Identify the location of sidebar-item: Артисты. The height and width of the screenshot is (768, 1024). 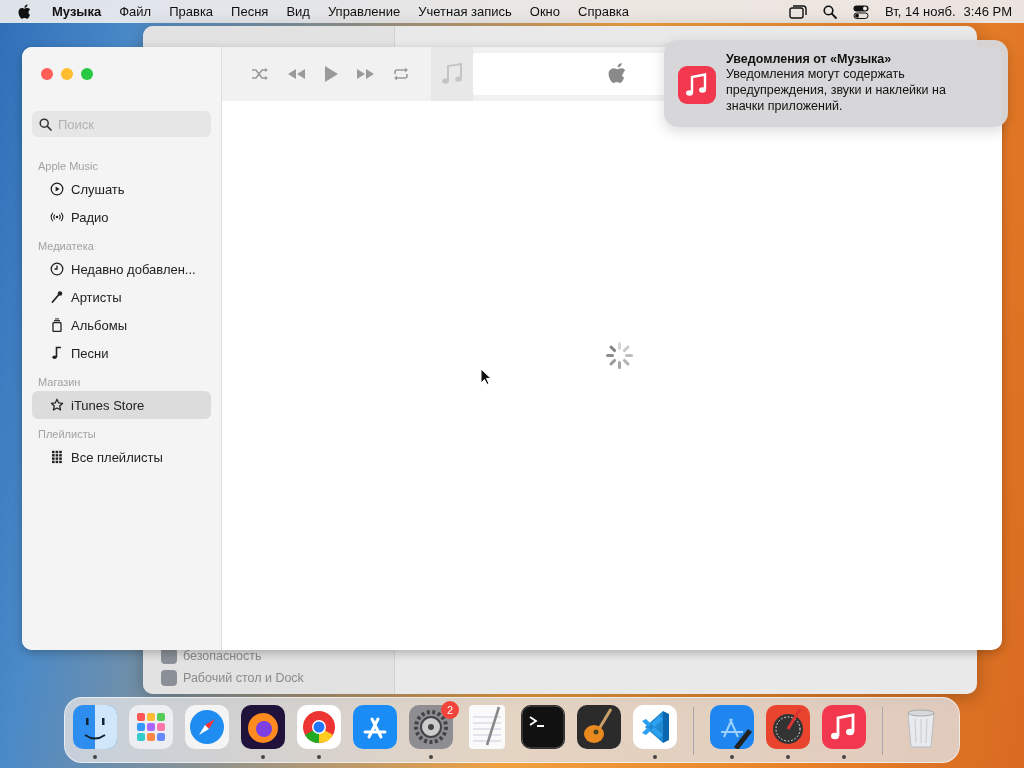
(121, 297).